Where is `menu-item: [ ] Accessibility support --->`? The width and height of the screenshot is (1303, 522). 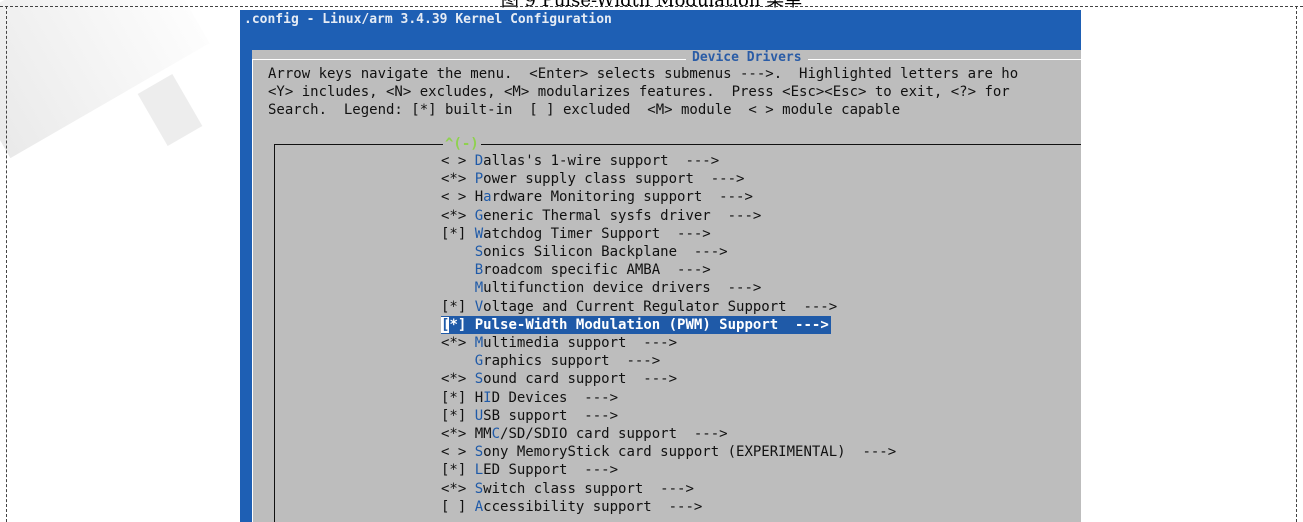 menu-item: [ ] Accessibility support ---> is located at coordinates (571, 507).